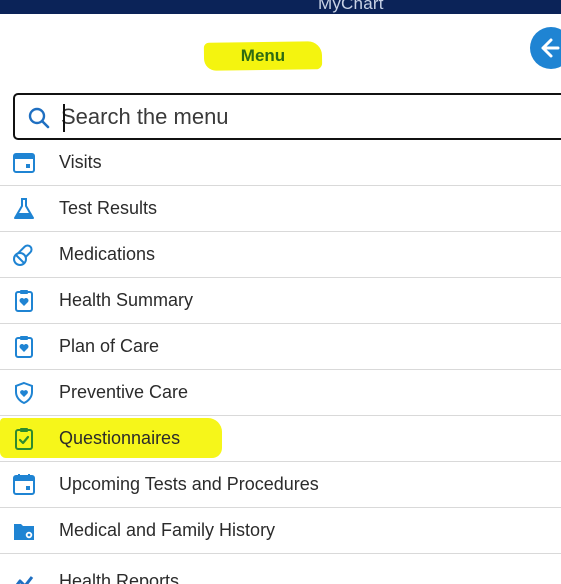  What do you see at coordinates (280, 393) in the screenshot?
I see `menu-item-preventive-care: Preventive Care` at bounding box center [280, 393].